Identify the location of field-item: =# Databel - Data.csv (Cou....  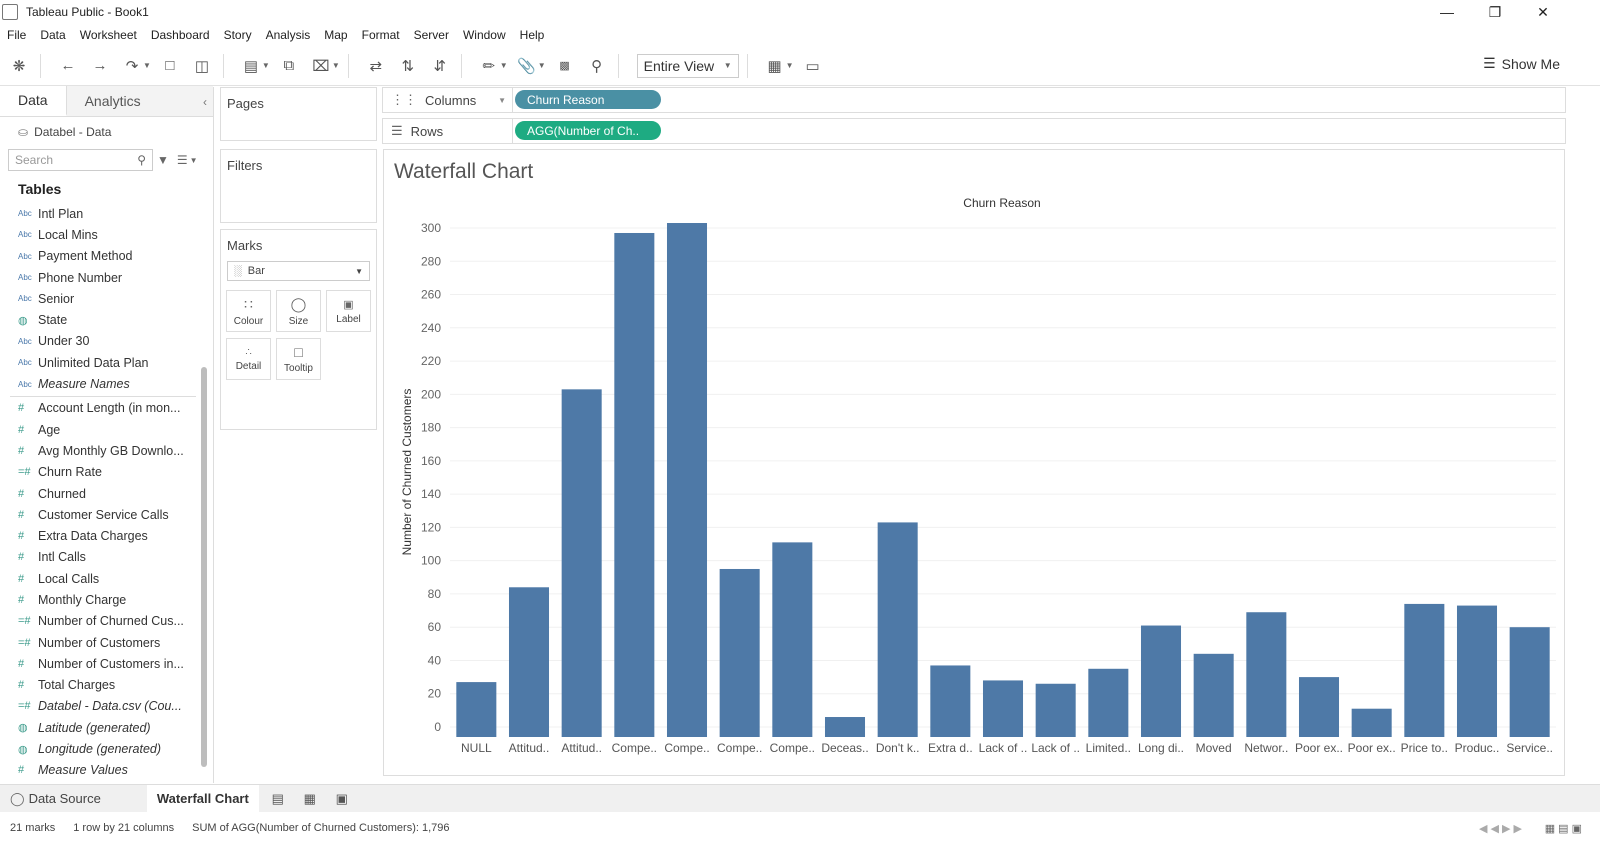
(98, 706).